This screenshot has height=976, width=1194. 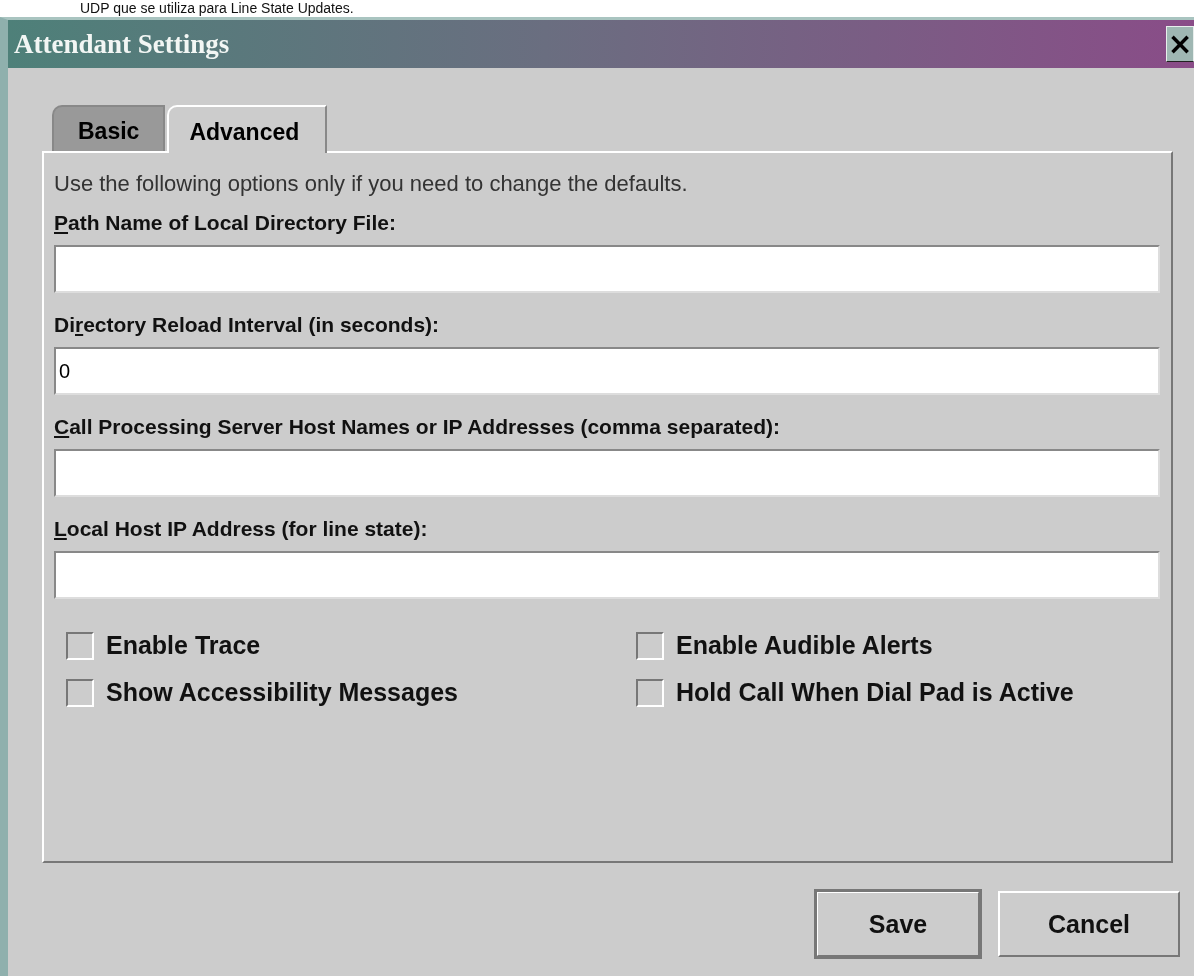 I want to click on checkbox-label: Enable Trace, so click(x=183, y=645).